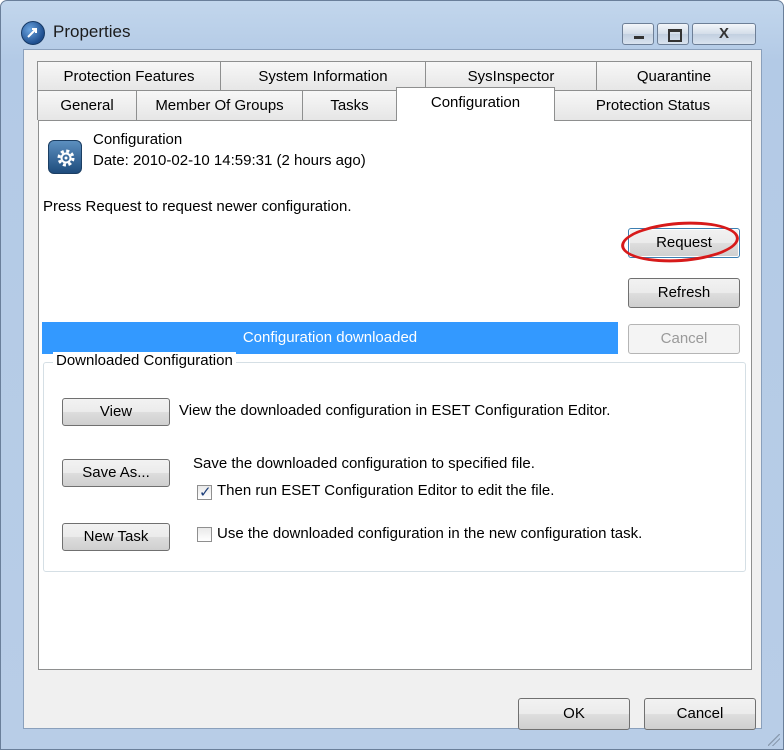  Describe the element at coordinates (684, 293) in the screenshot. I see `refresh-button: Refresh` at that location.